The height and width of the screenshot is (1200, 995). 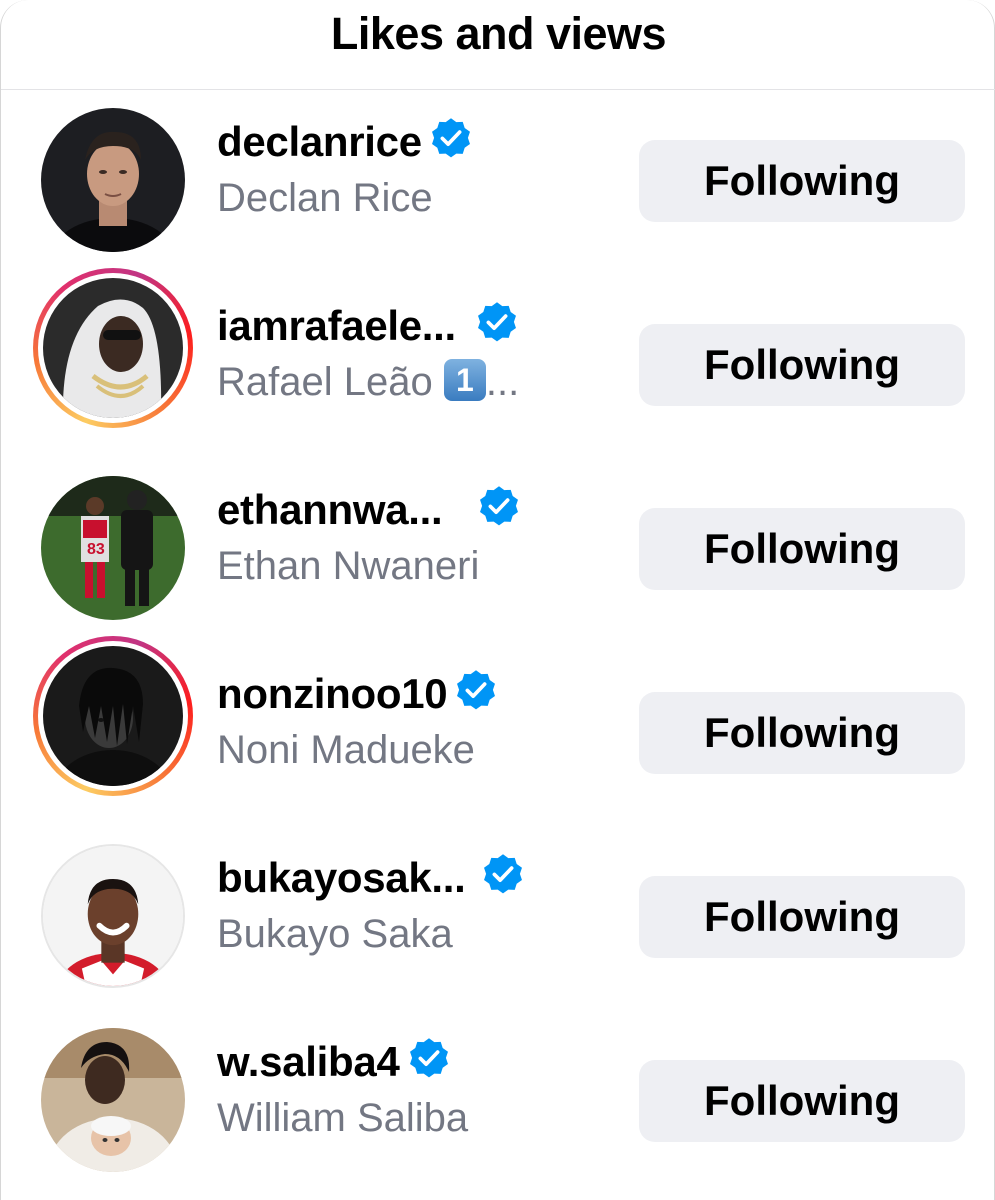 What do you see at coordinates (346, 750) in the screenshot?
I see `full-name: Noni Madueke` at bounding box center [346, 750].